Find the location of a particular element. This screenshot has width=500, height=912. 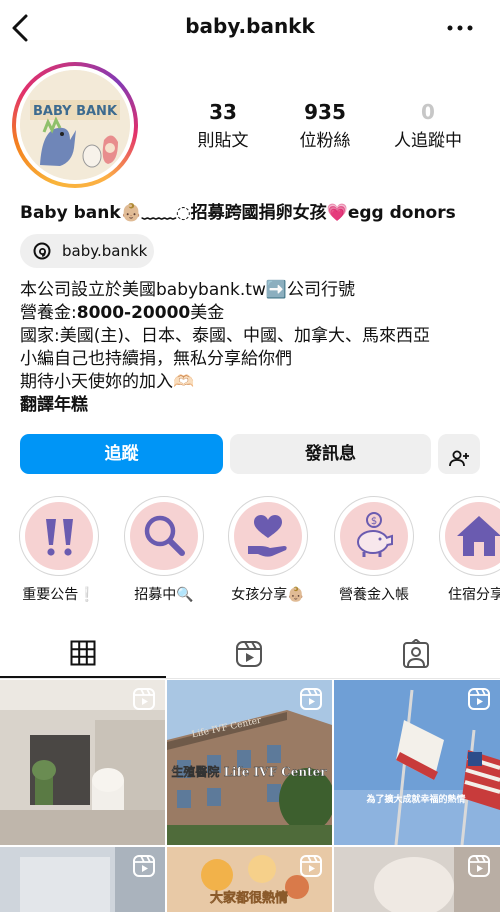

highlight-label: 營養金入帳 is located at coordinates (374, 595).